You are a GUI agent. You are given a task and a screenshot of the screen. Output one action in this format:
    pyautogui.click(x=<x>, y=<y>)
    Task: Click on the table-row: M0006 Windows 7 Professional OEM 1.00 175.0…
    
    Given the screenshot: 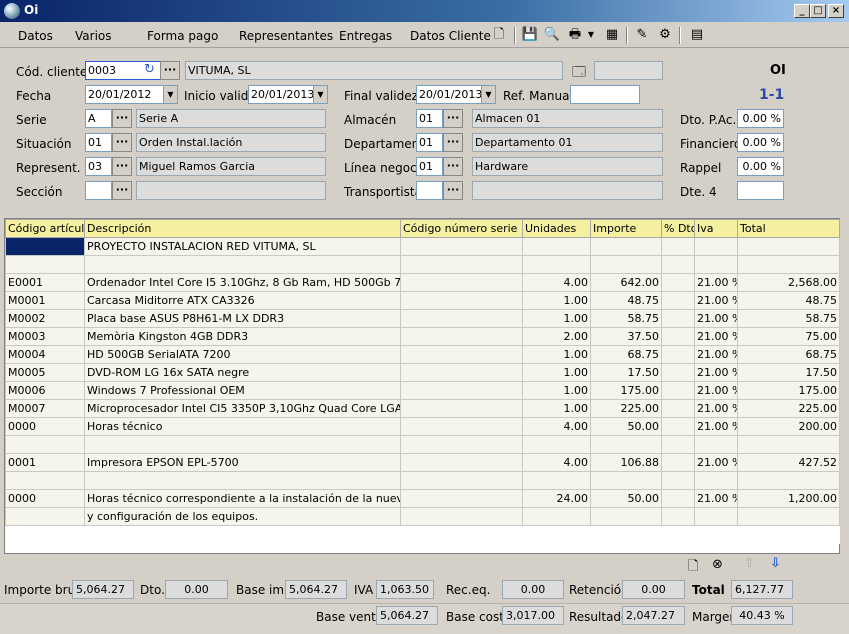 What is the action you would take?
    pyautogui.click(x=422, y=390)
    